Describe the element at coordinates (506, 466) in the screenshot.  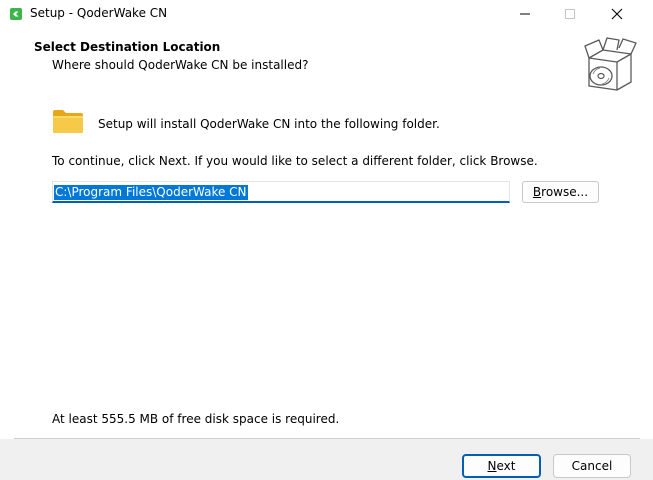
I see `next-label: ext` at that location.